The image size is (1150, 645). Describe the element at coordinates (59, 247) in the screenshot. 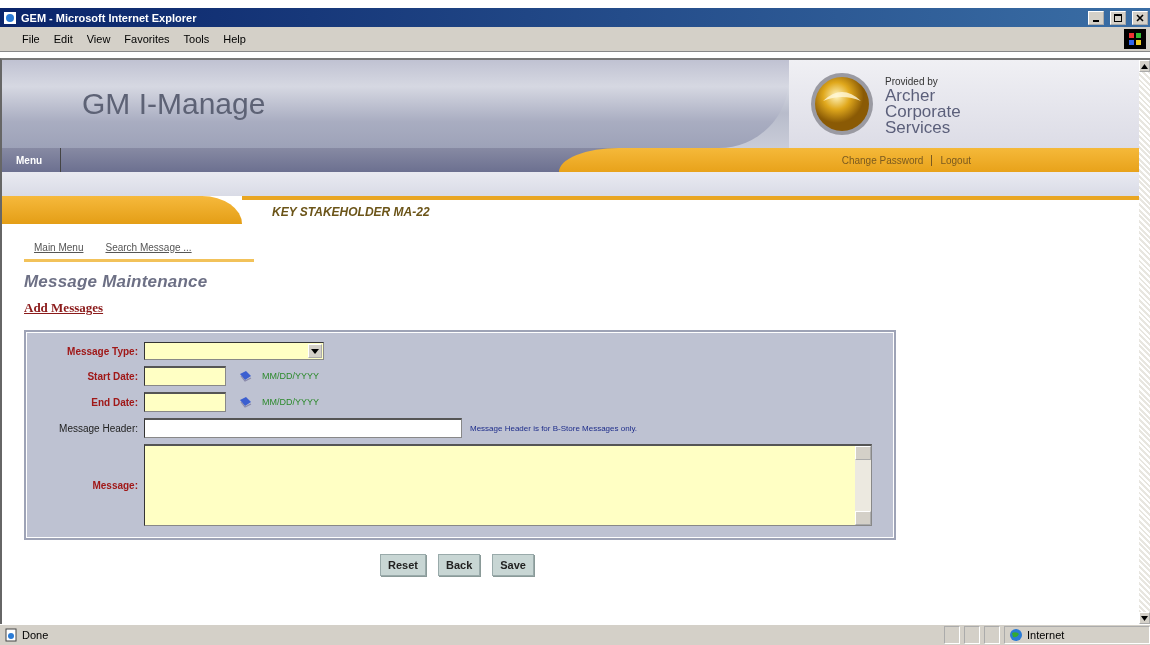

I see `breadcrumb-link: Main Menu` at that location.